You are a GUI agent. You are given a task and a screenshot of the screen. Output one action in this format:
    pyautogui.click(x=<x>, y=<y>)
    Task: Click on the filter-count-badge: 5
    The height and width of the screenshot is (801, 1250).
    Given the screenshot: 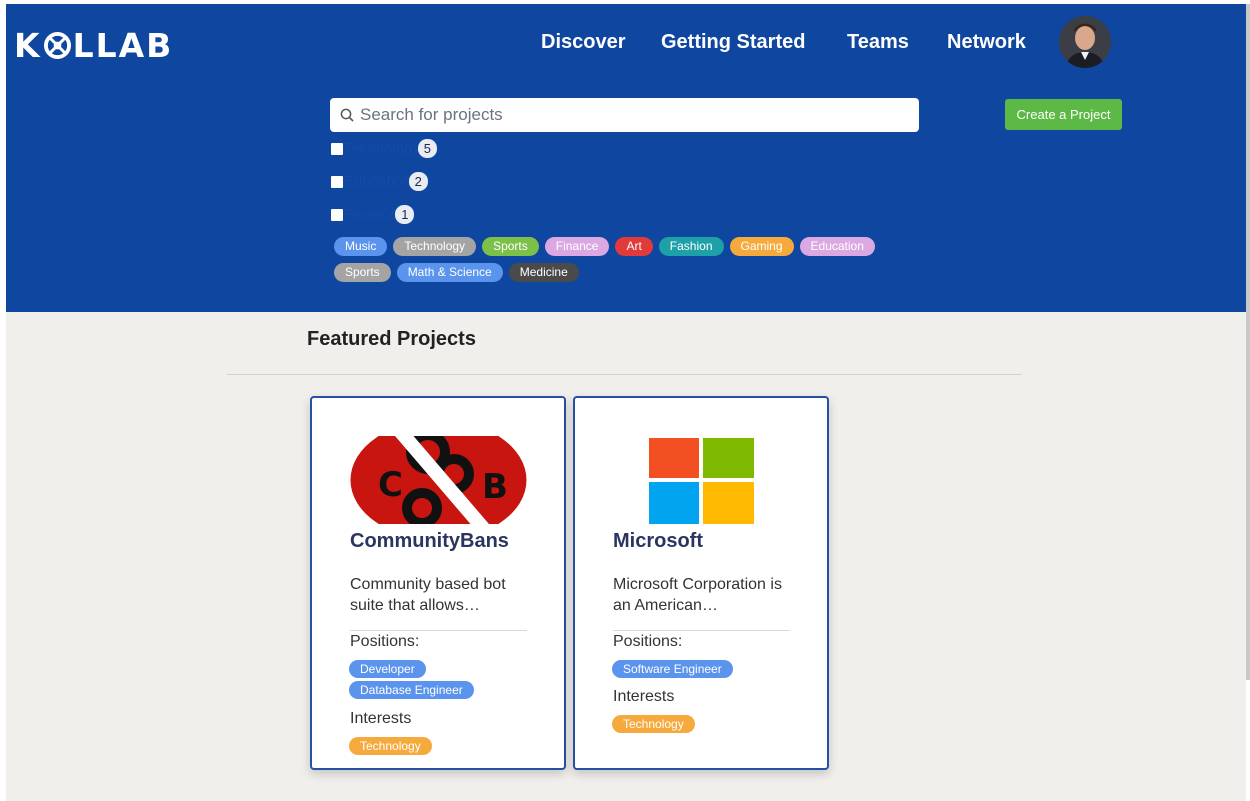 What is the action you would take?
    pyautogui.click(x=427, y=148)
    